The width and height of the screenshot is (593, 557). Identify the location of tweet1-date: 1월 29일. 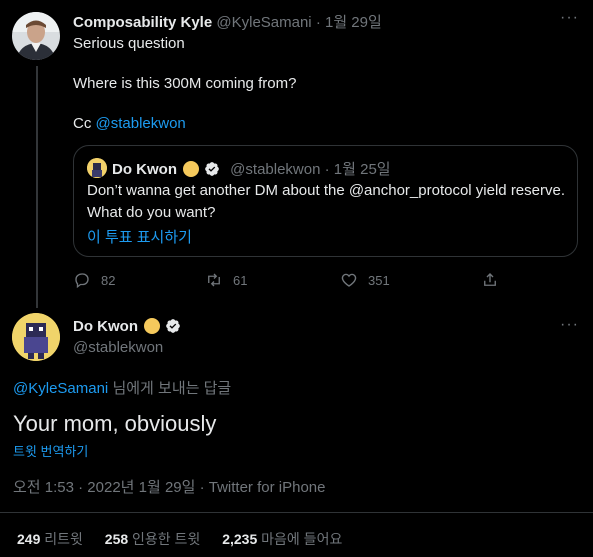
(353, 22).